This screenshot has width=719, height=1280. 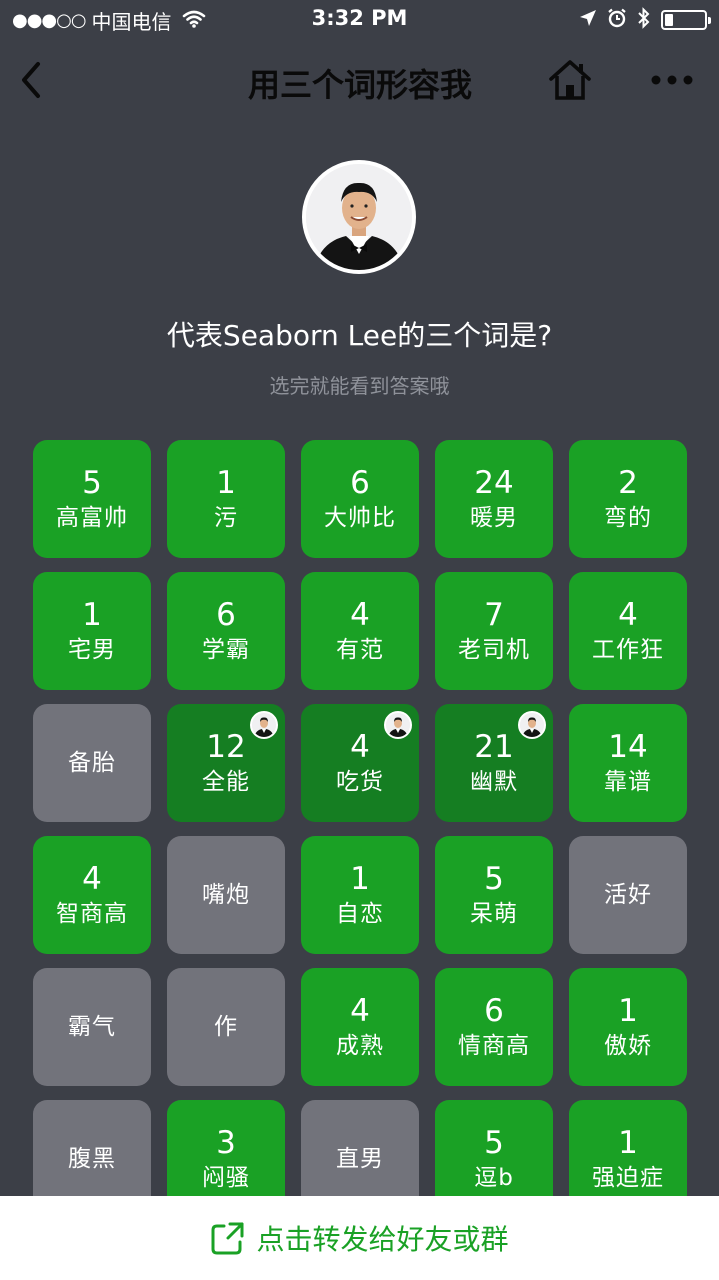 I want to click on word-tile: 4 吃货, so click(x=360, y=763).